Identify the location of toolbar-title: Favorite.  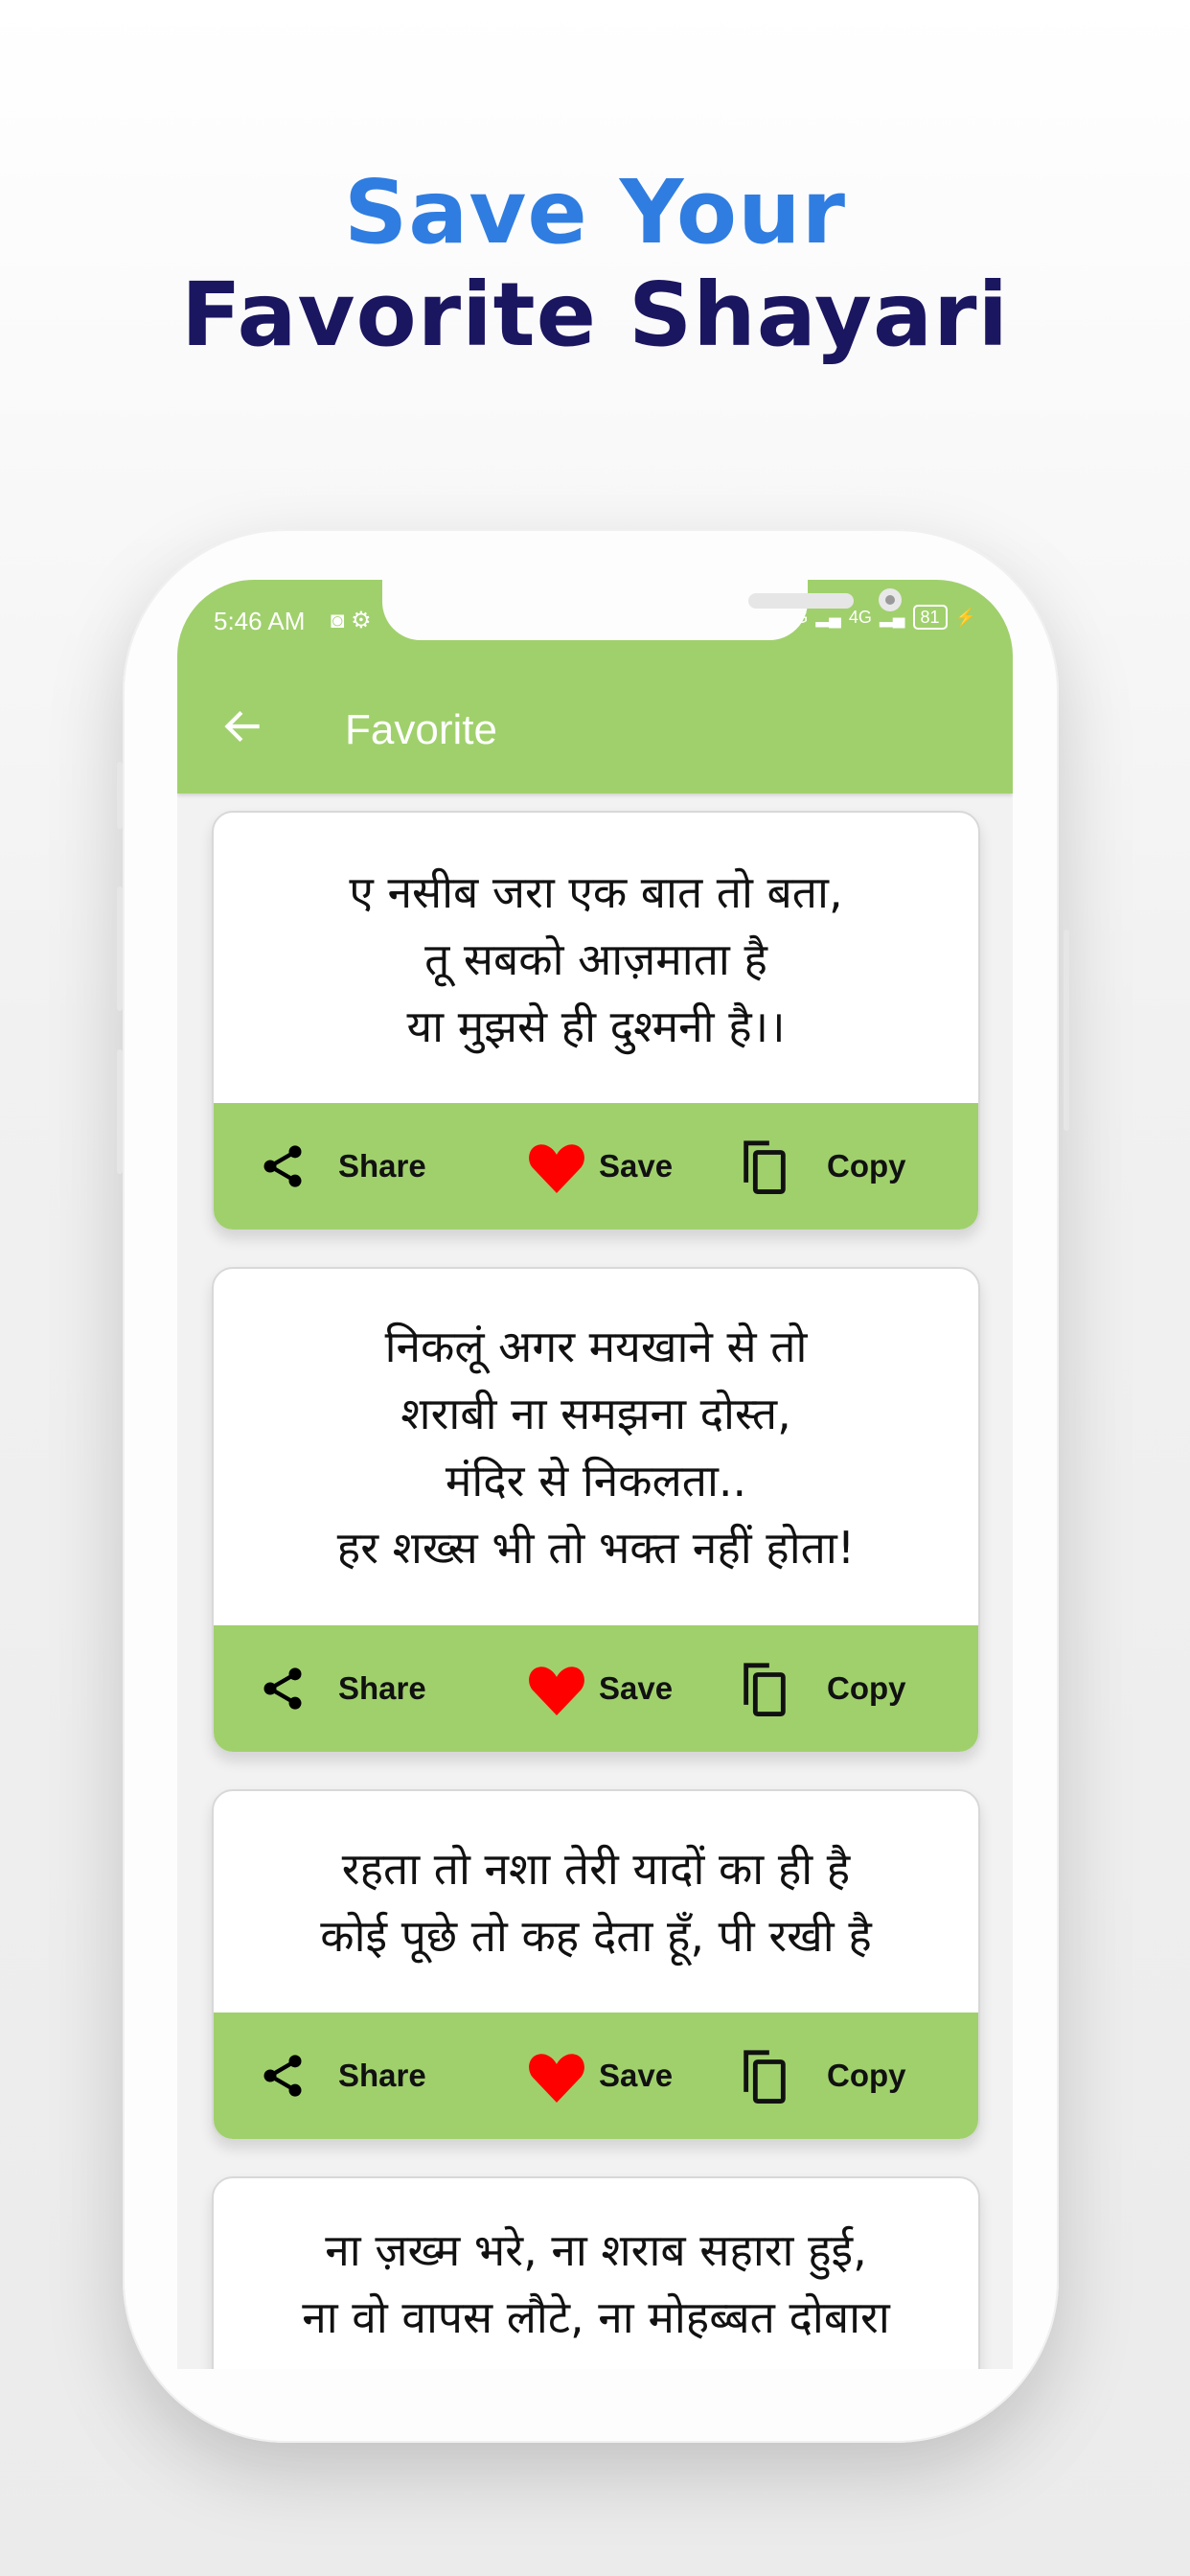
(421, 729).